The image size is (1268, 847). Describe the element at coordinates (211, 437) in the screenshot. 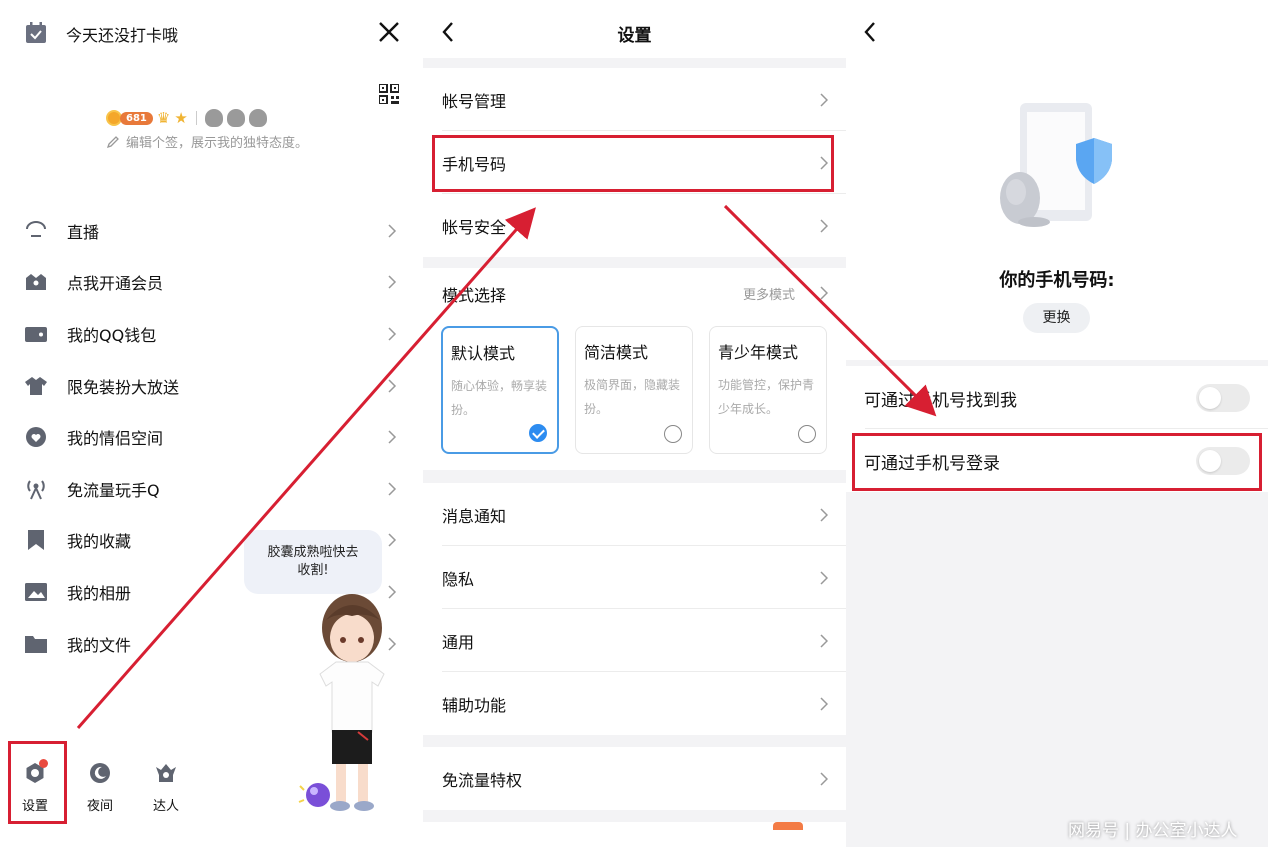

I see `menu-item-couple: 我的情侣空间` at that location.